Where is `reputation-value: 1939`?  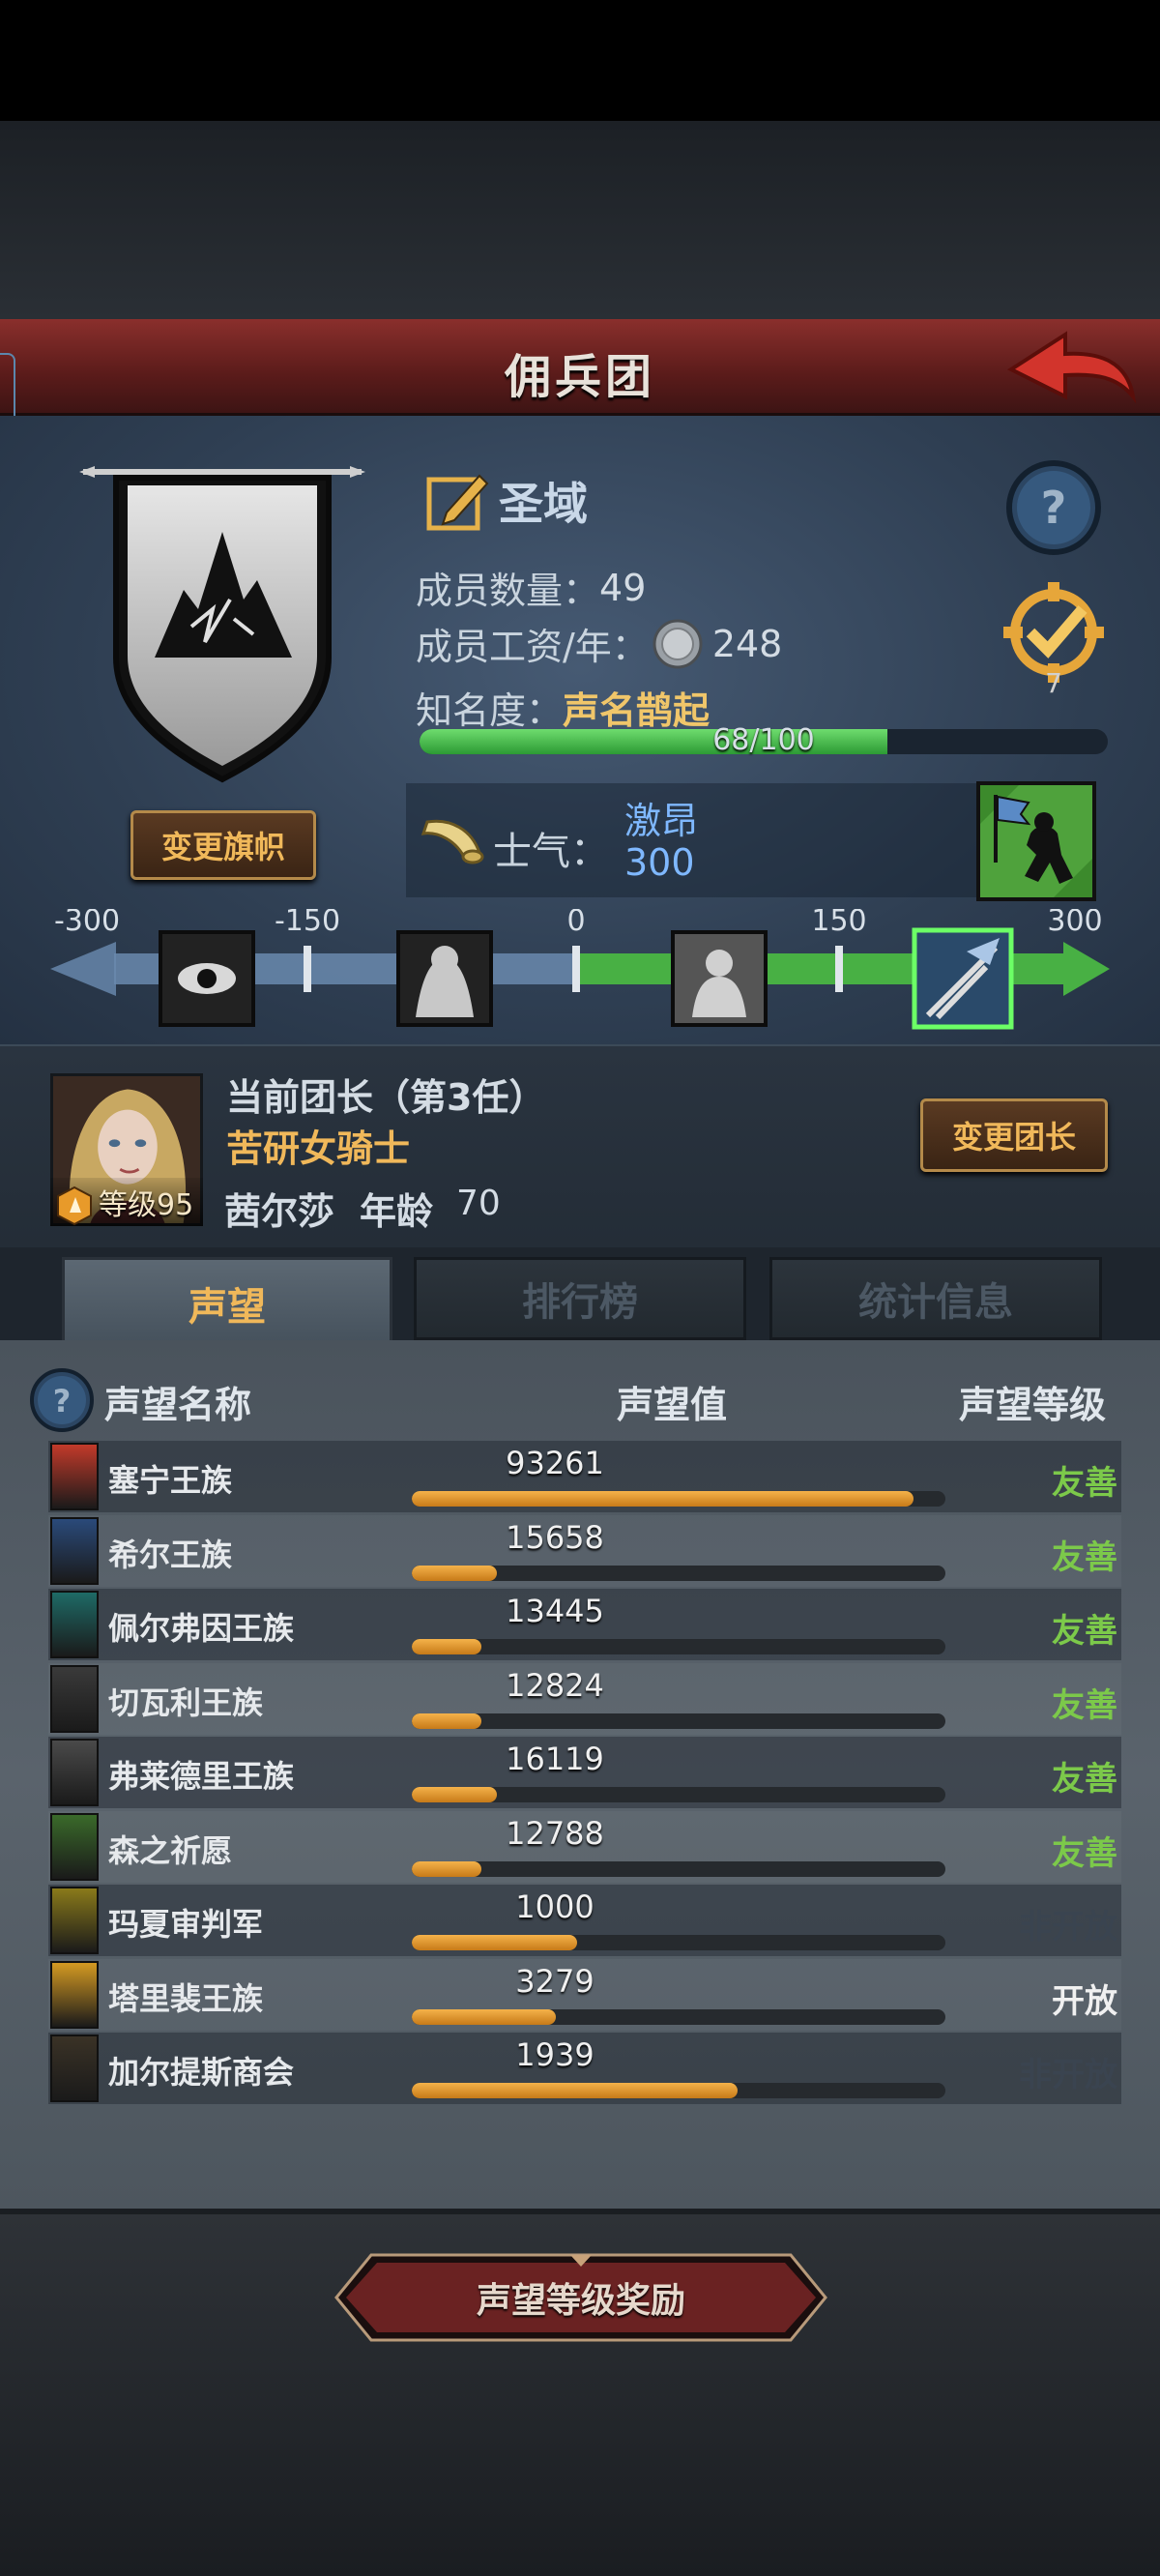 reputation-value: 1939 is located at coordinates (554, 2054).